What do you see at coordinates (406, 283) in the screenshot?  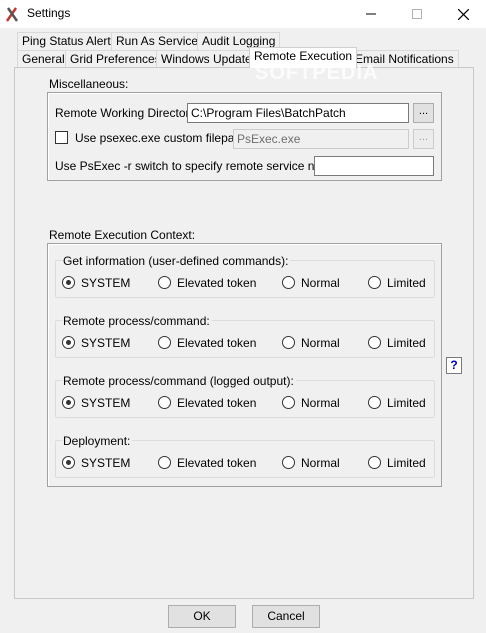 I see `get-information-limited-label: Limited` at bounding box center [406, 283].